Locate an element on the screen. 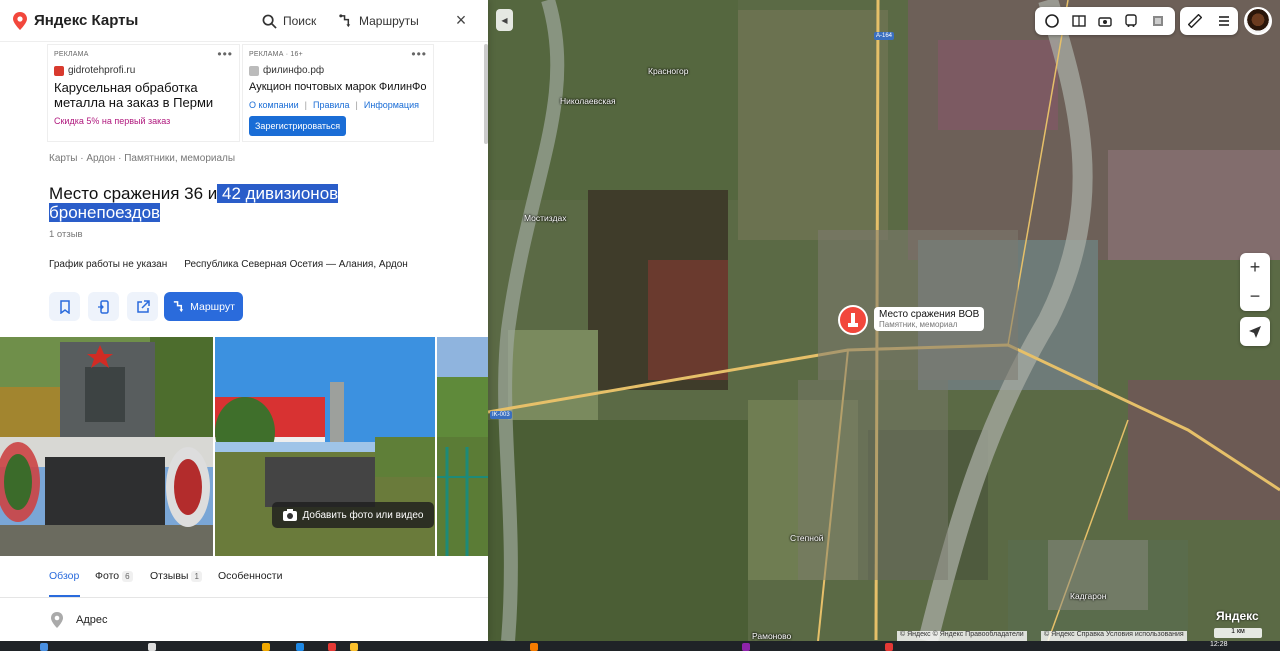 Image resolution: width=1280 pixels, height=651 pixels. search-icon is located at coordinates (269, 21).